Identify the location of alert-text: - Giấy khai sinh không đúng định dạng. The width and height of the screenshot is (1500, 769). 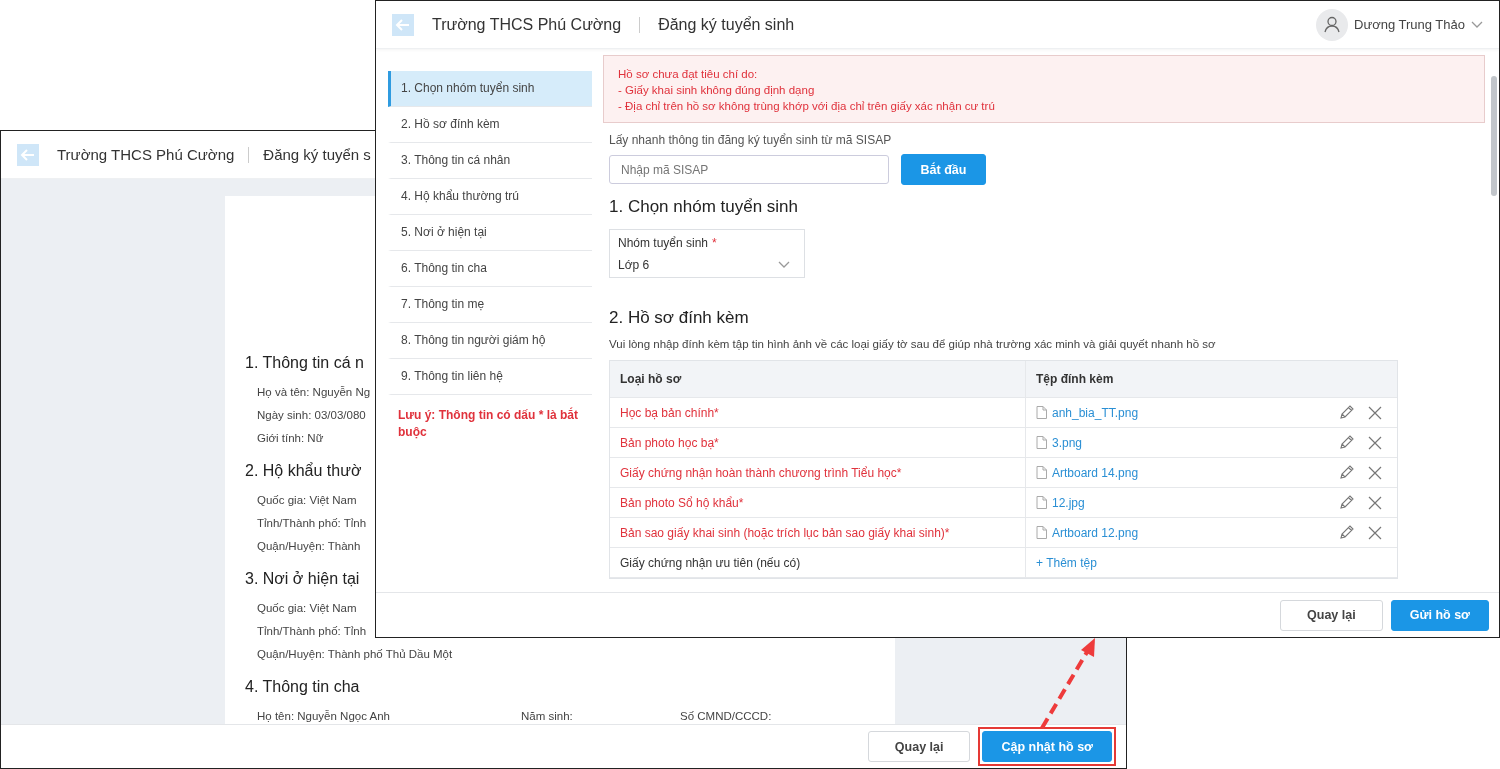
(717, 90).